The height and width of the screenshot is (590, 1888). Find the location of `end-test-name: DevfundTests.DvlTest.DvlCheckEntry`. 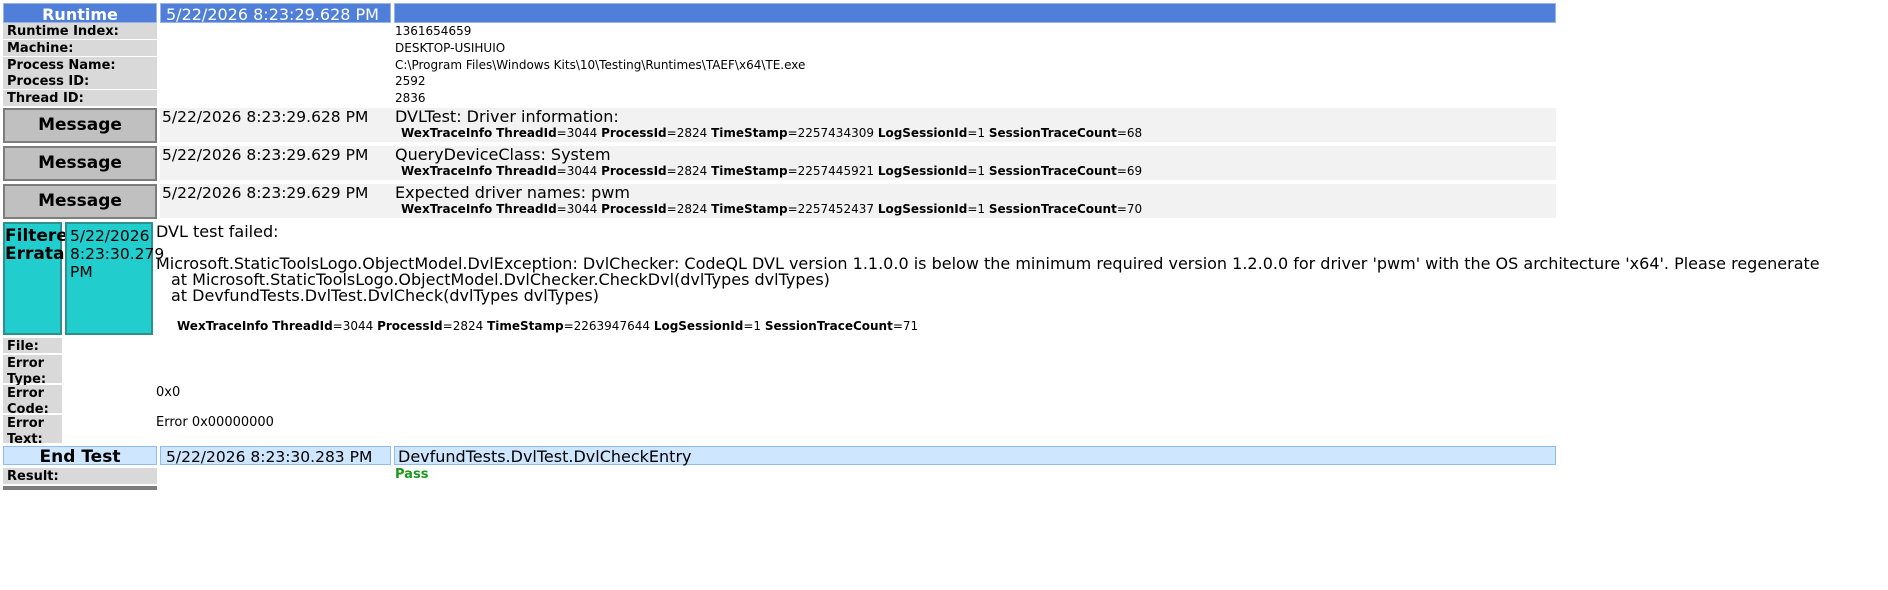

end-test-name: DevfundTests.DvlTest.DvlCheckEntry is located at coordinates (975, 456).